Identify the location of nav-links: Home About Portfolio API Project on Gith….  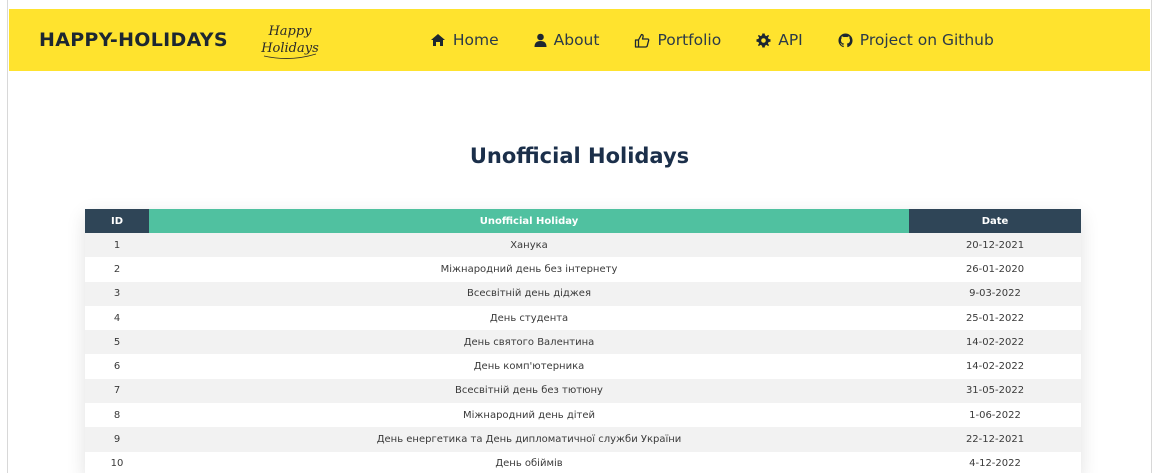
(712, 40).